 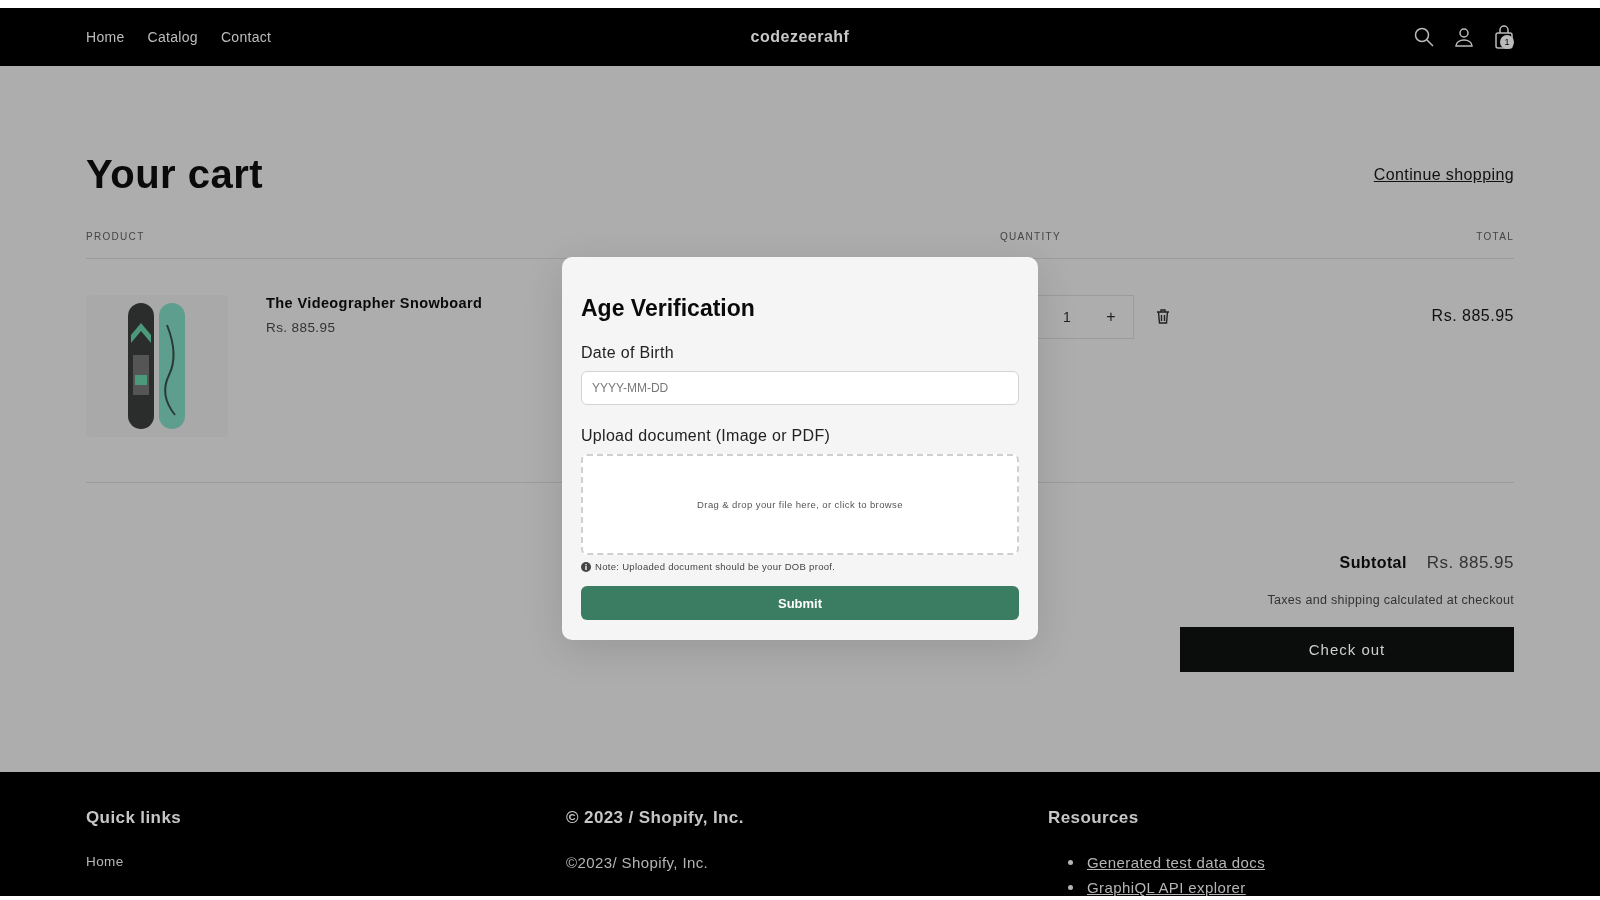 I want to click on footer-heading: Quick links, so click(x=134, y=818).